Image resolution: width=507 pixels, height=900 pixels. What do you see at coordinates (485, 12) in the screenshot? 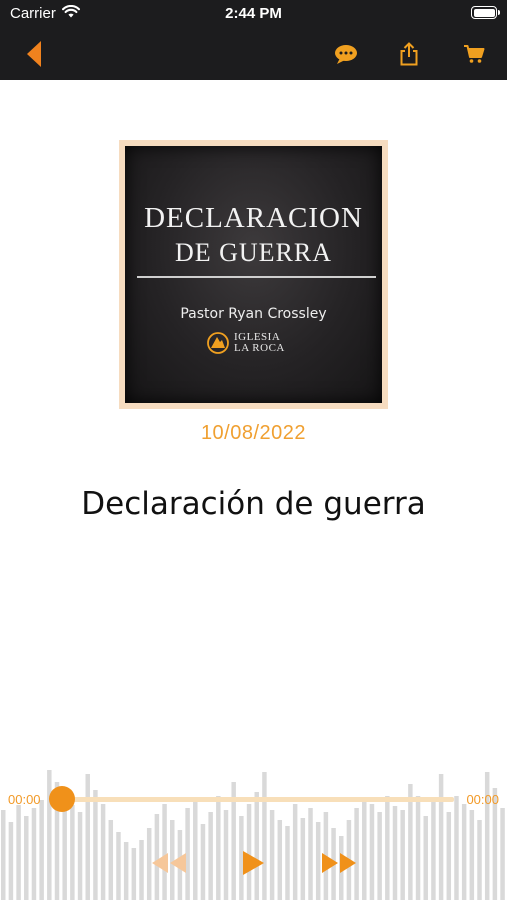
I see `battery-icon` at bounding box center [485, 12].